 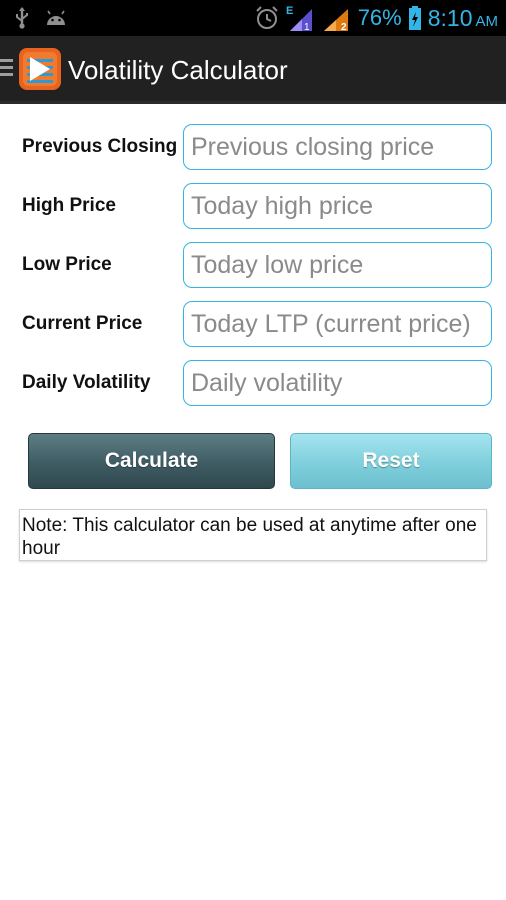 I want to click on high-price-input, so click(x=337, y=206).